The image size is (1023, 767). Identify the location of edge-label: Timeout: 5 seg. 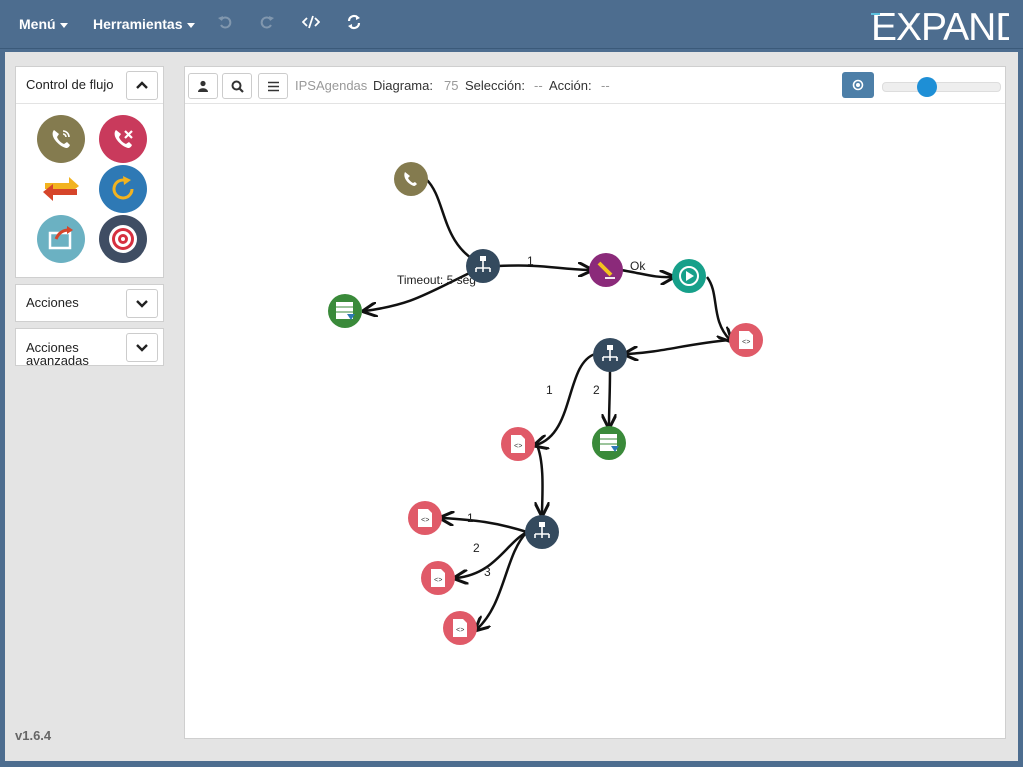
(436, 280).